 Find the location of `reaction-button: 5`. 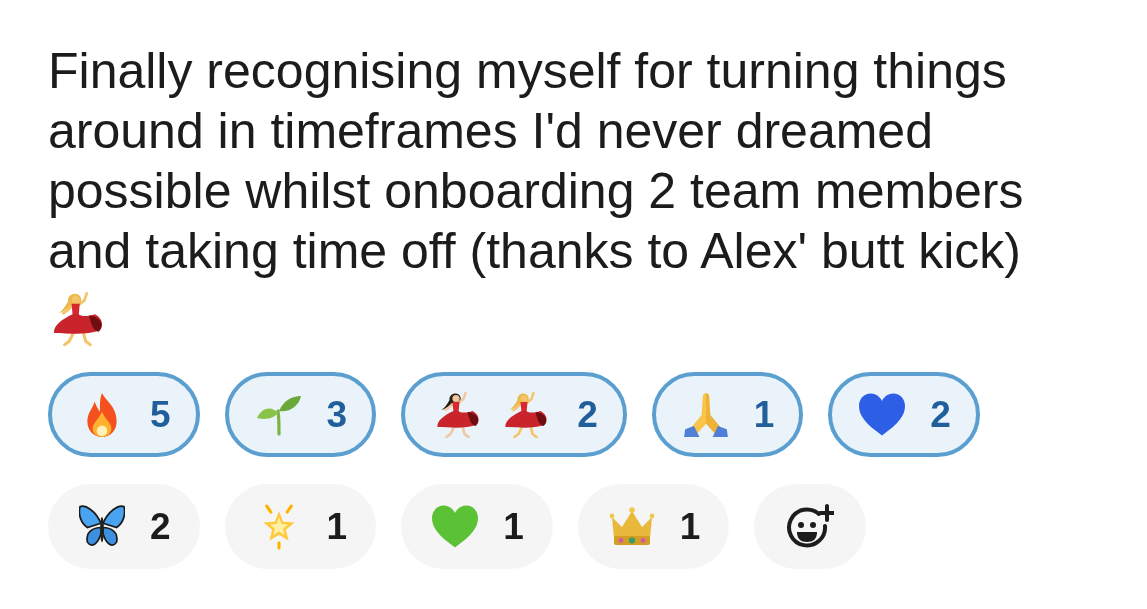

reaction-button: 5 is located at coordinates (124, 414).